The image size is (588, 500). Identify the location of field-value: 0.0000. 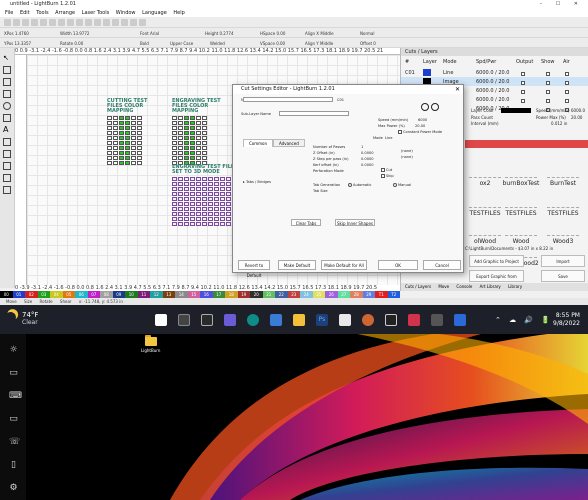
(367, 153).